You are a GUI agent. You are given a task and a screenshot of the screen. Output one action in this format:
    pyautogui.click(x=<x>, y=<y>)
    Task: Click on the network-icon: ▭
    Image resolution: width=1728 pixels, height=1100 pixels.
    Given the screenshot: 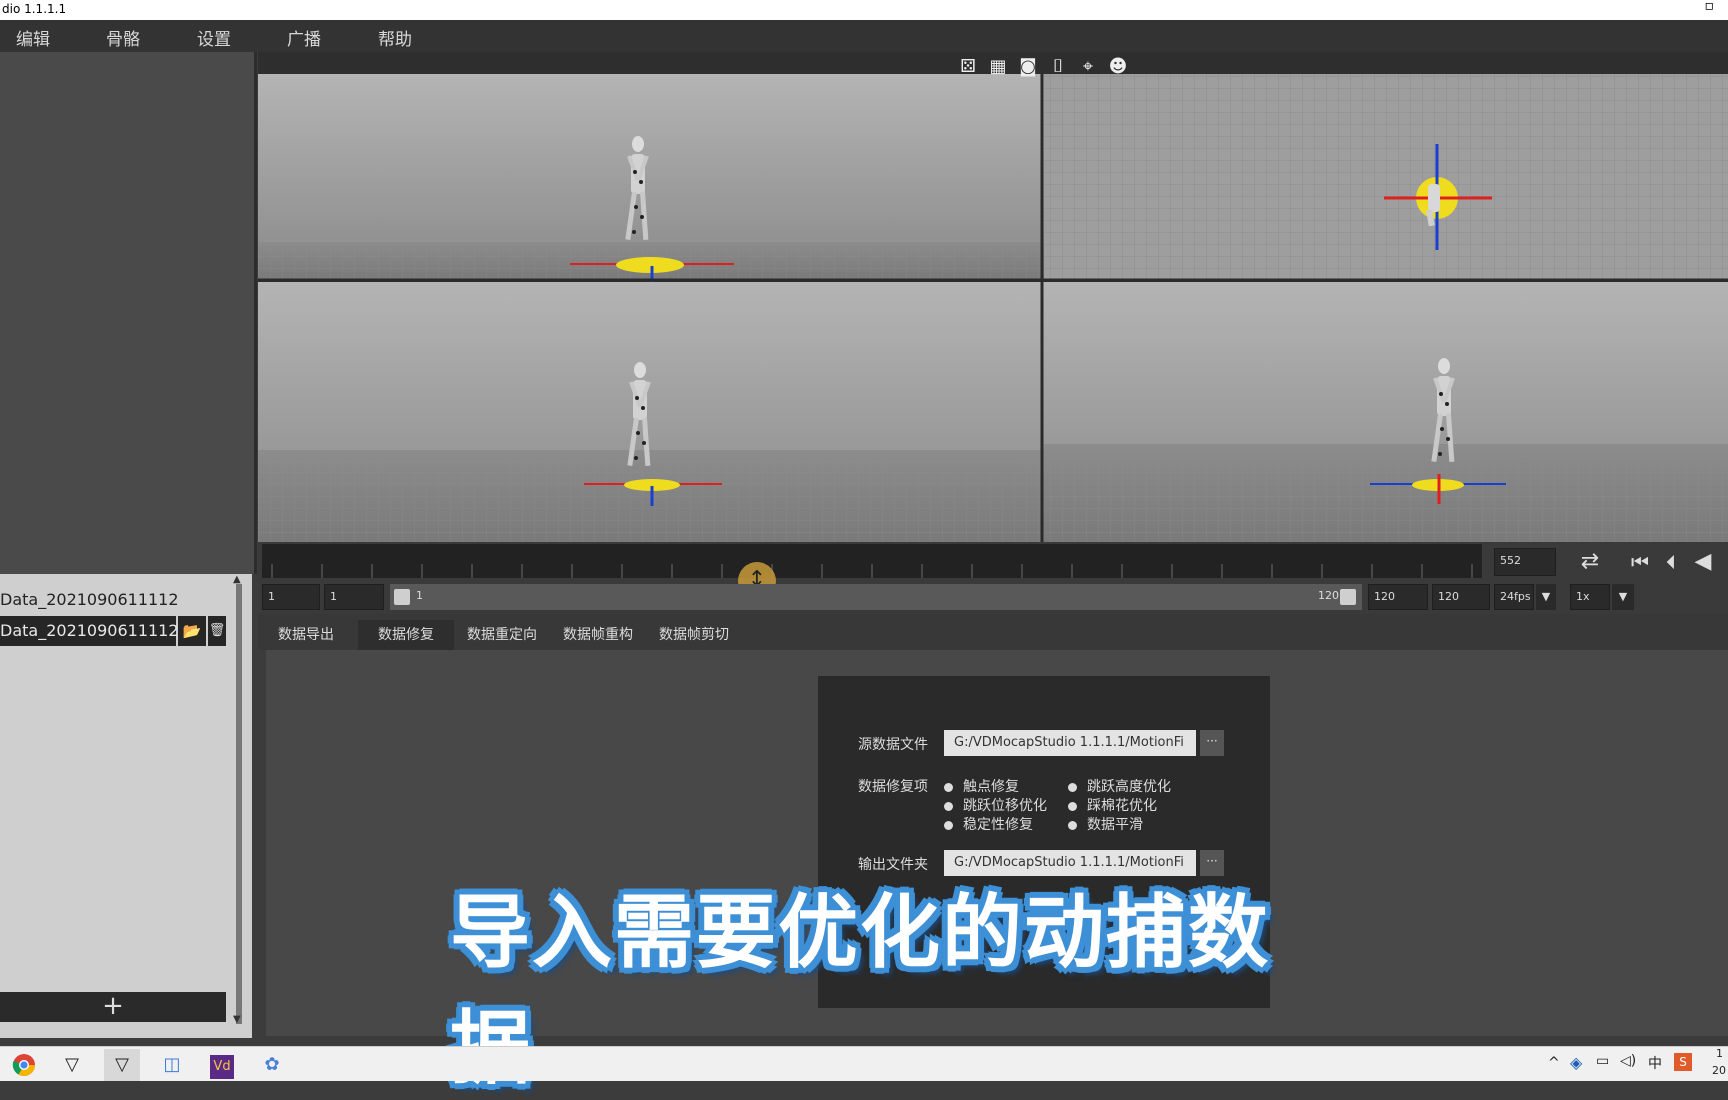 What is the action you would take?
    pyautogui.click(x=1602, y=1061)
    